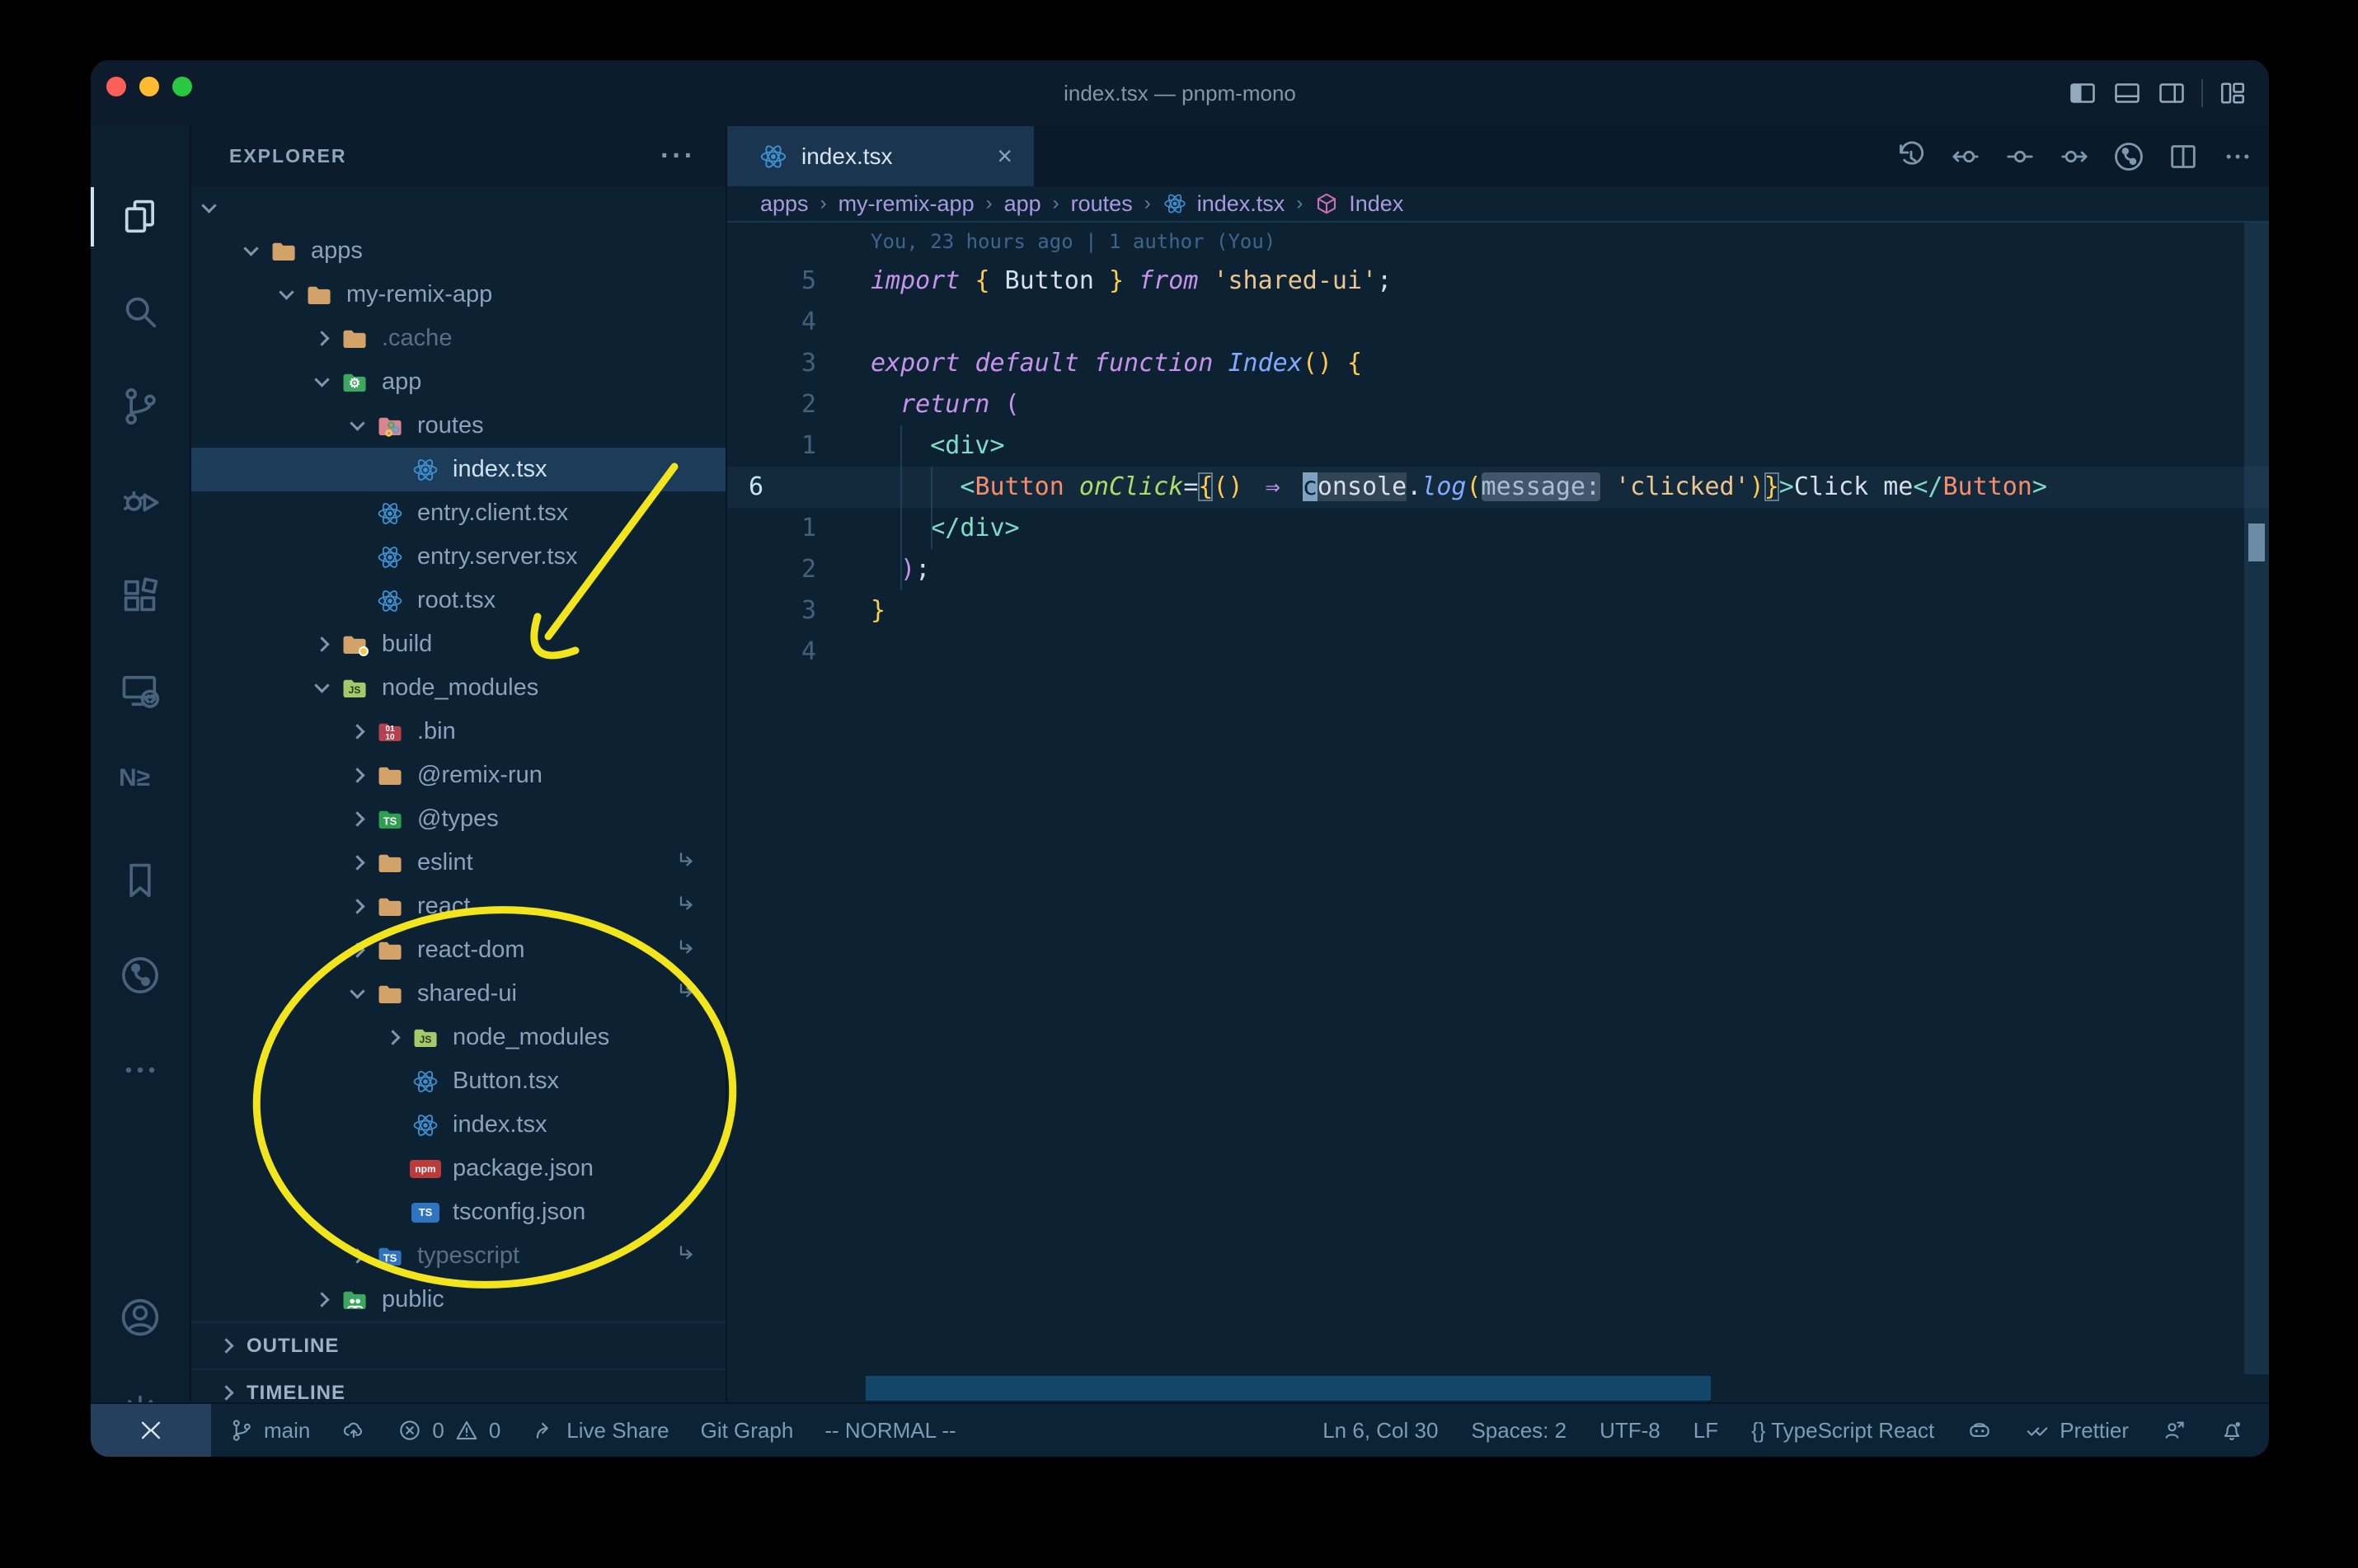  I want to click on status-sync, so click(354, 1430).